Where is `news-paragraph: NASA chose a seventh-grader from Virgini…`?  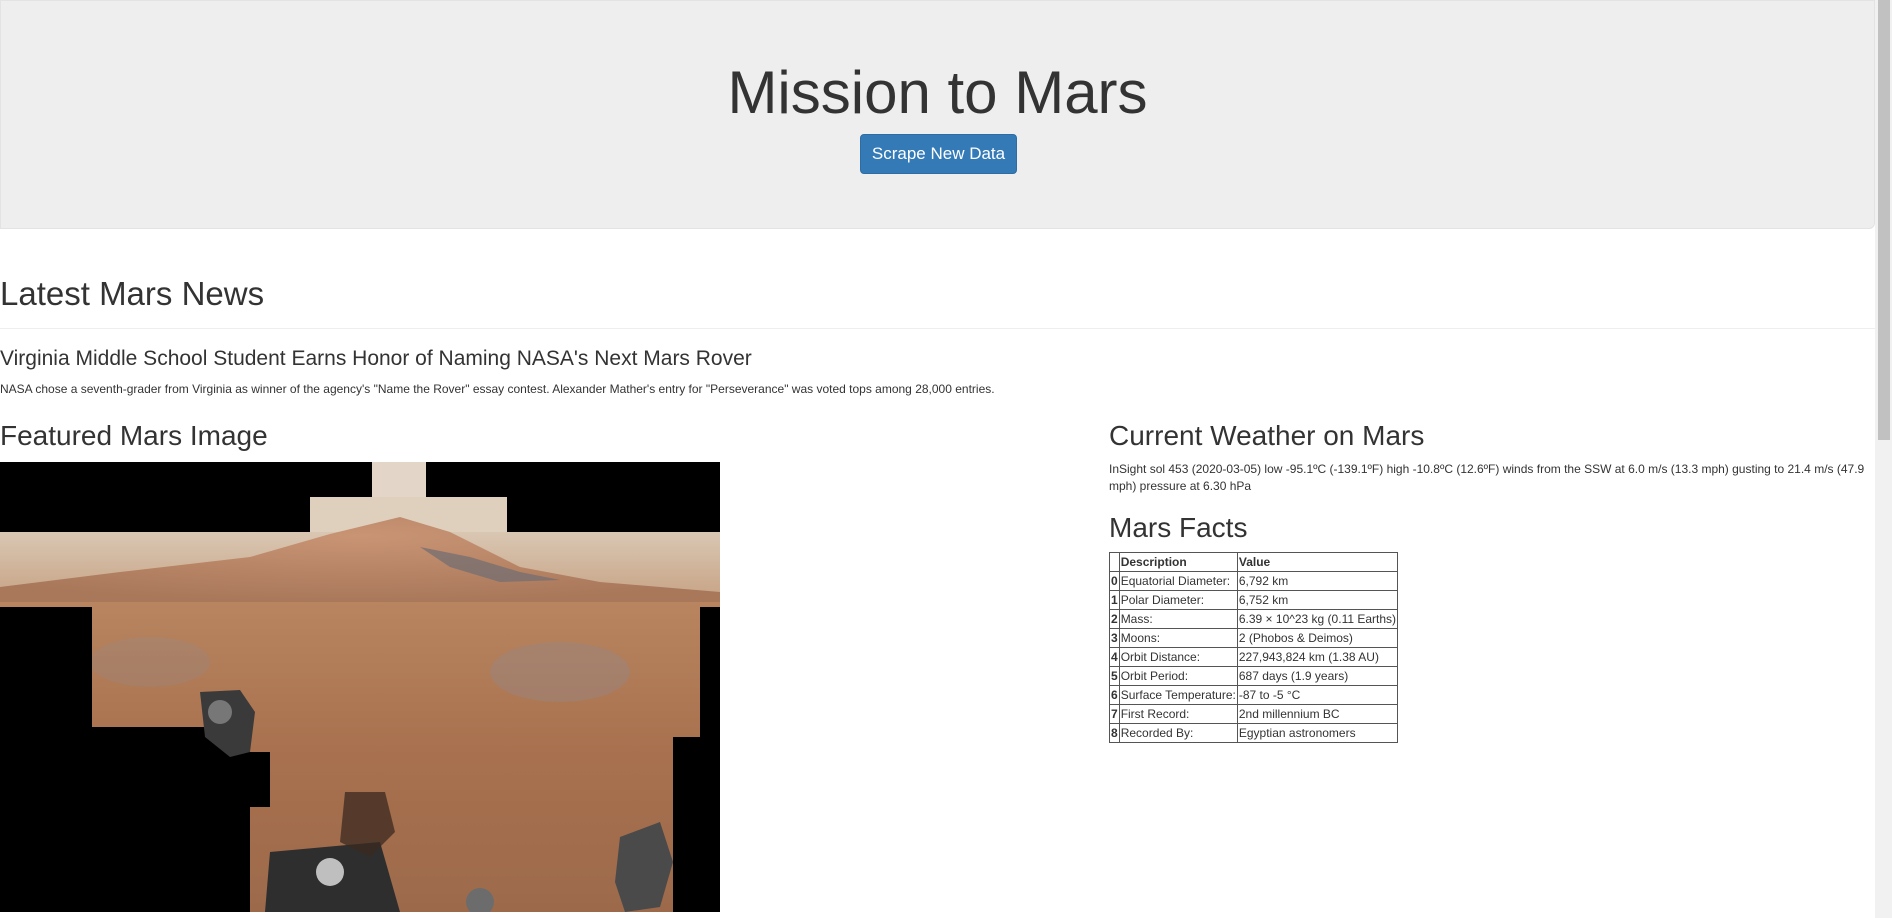
news-paragraph: NASA chose a seventh-grader from Virgini… is located at coordinates (497, 389).